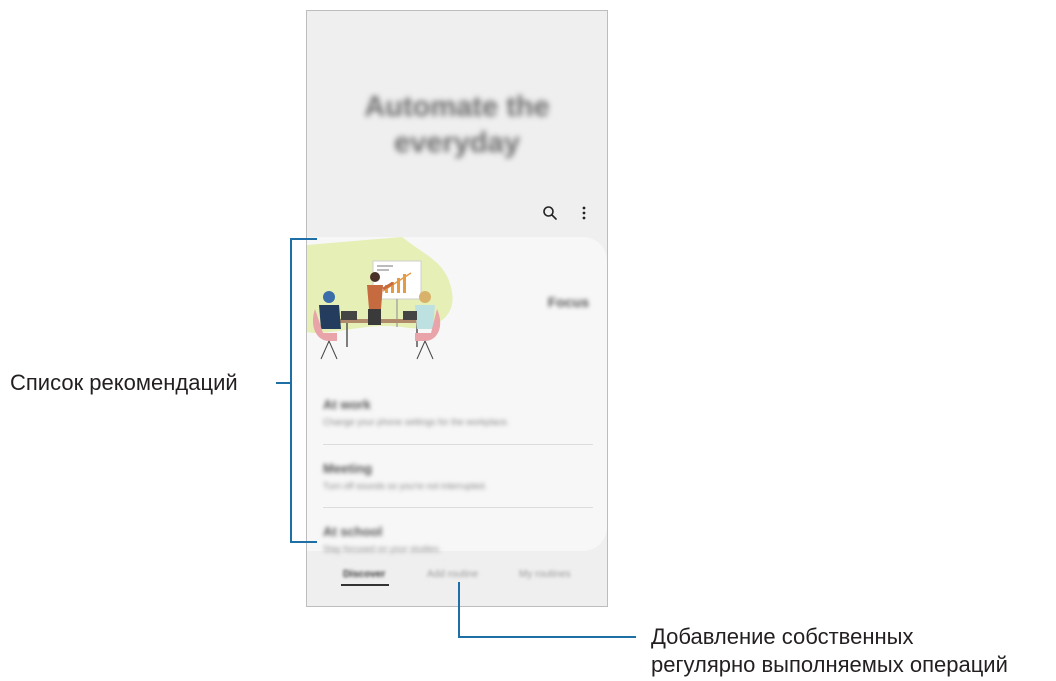  Describe the element at coordinates (124, 382) in the screenshot. I see `annotation-recommendations-list: Список рекомендаций` at that location.